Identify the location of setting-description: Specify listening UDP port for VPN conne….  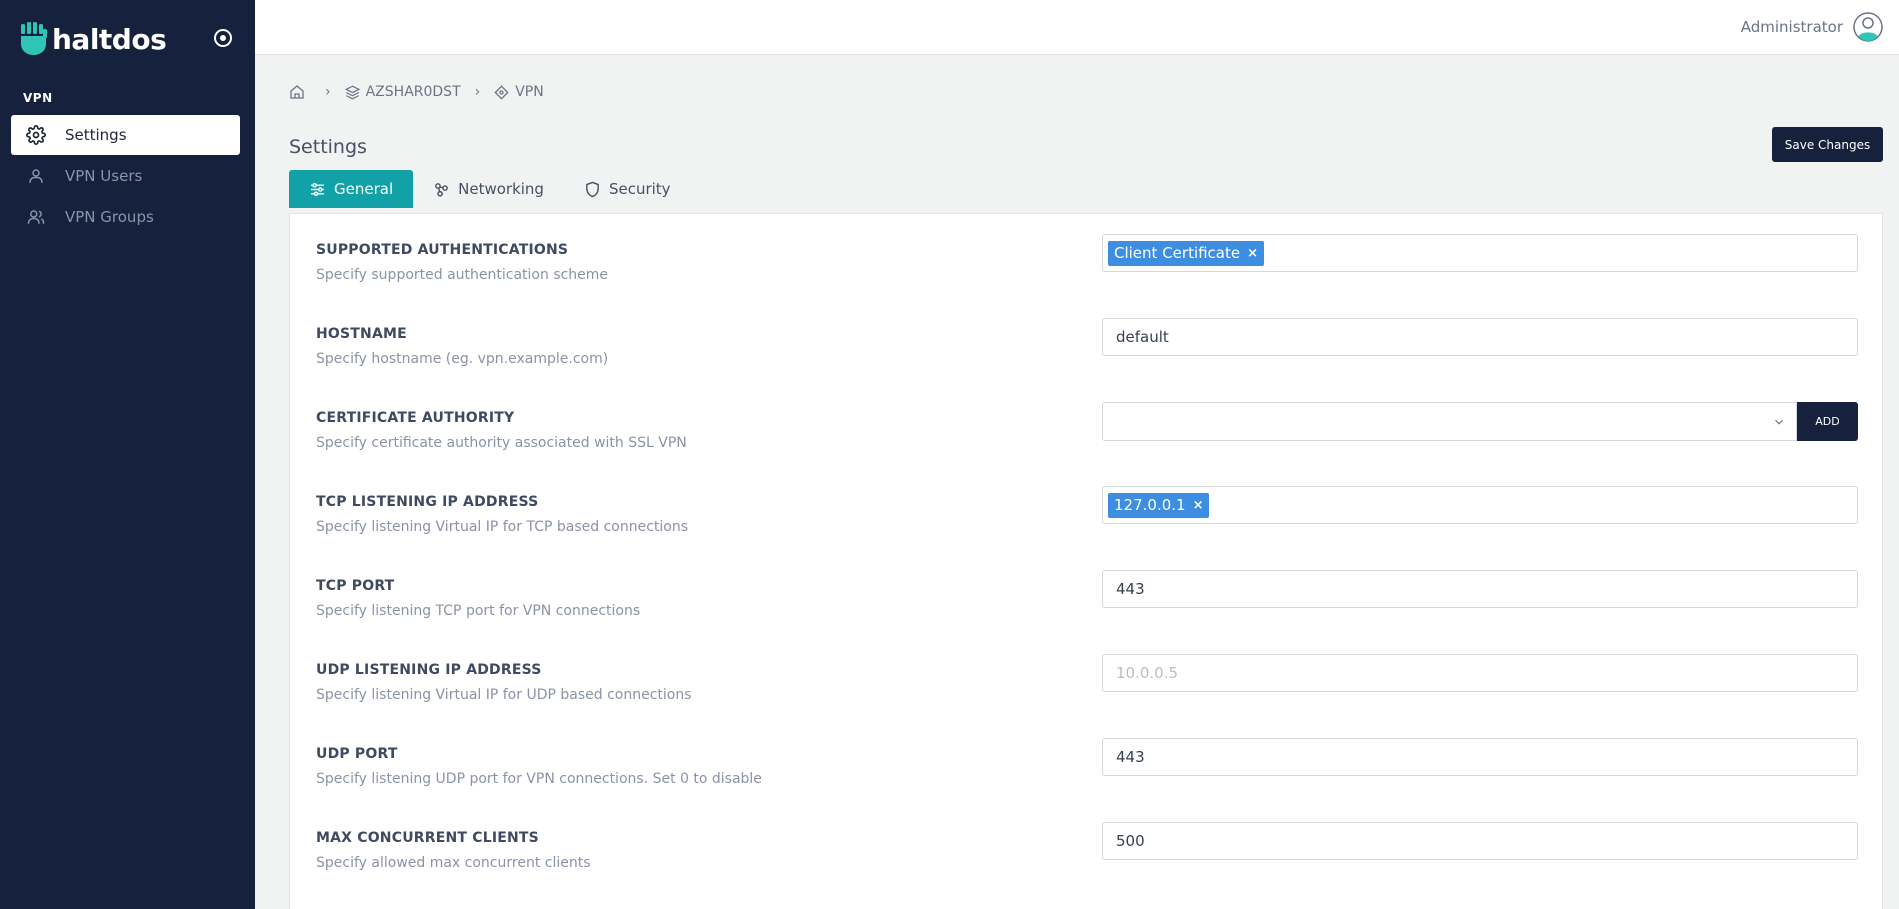
(539, 779).